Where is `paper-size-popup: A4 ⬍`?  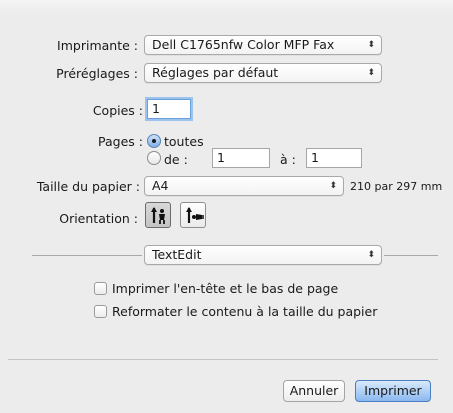
paper-size-popup: A4 ⬍ is located at coordinates (244, 186).